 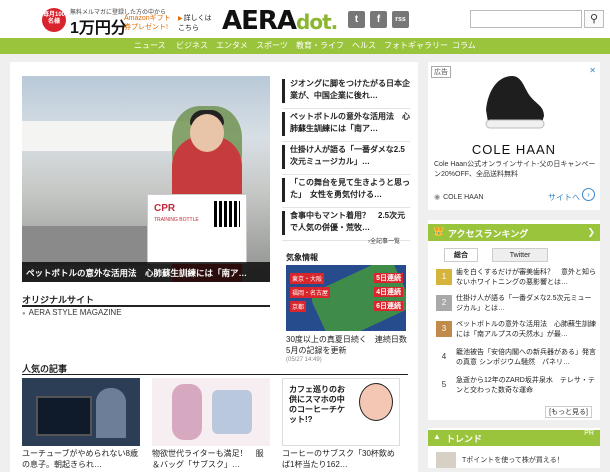 I want to click on site-logo: AERAdot., so click(x=280, y=21).